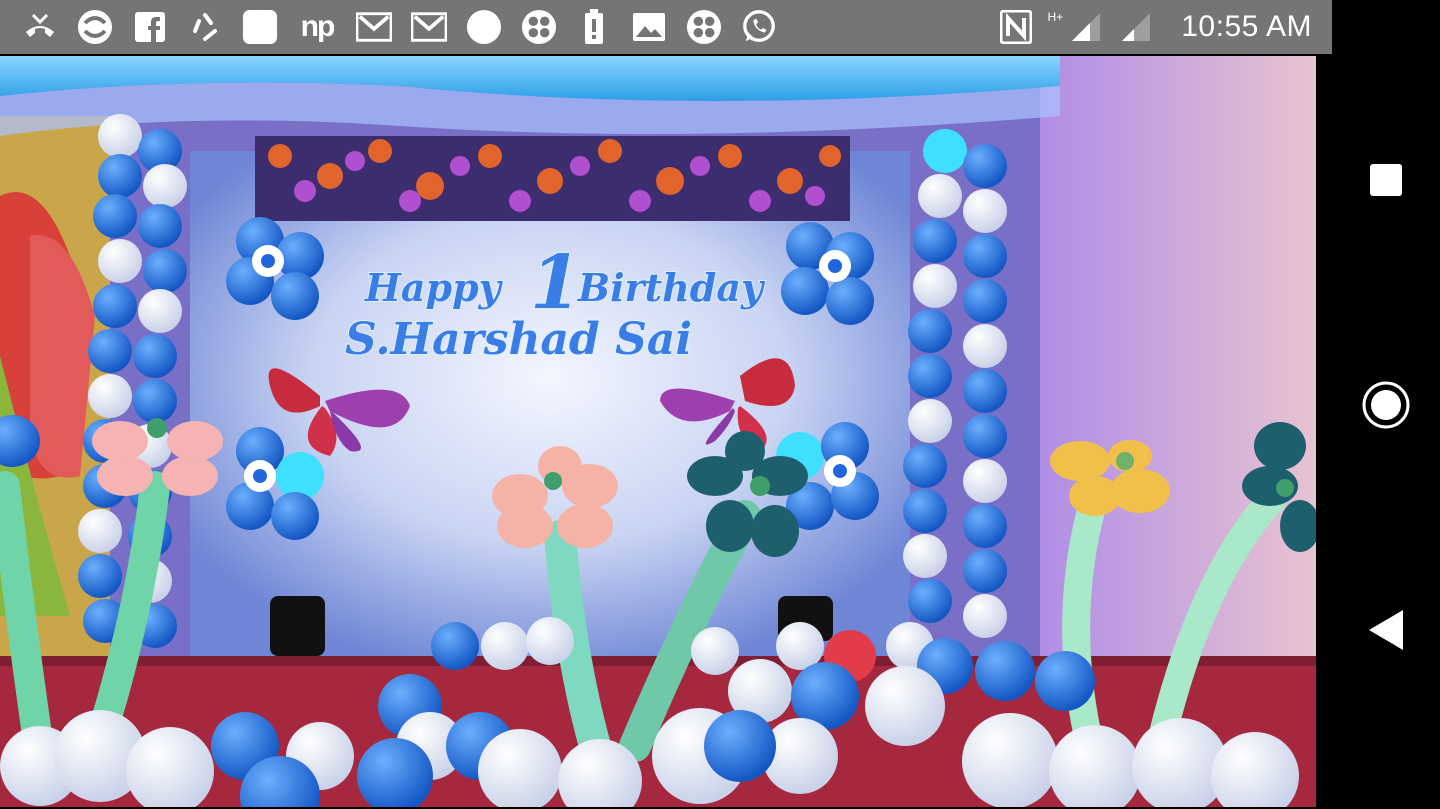  I want to click on flower-garland, so click(552, 178).